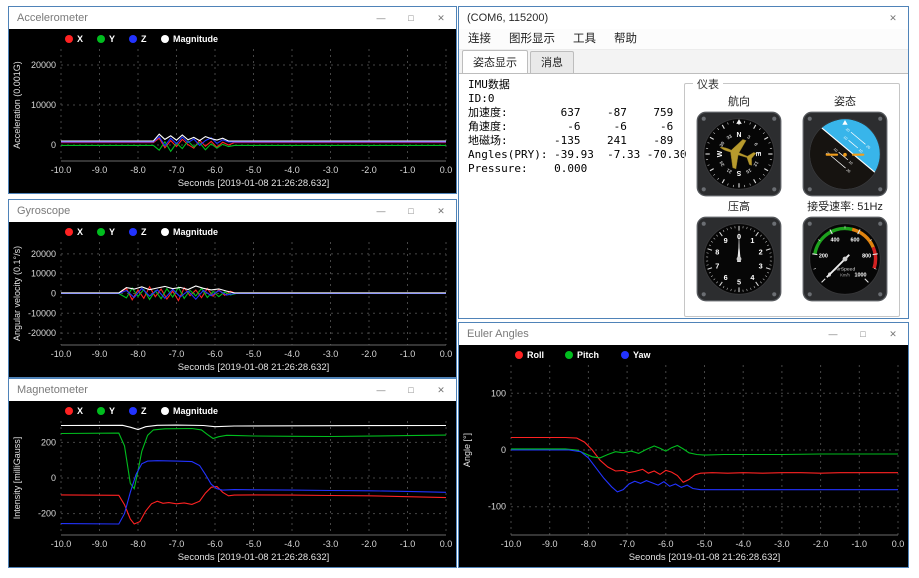 The height and width of the screenshot is (578, 919). Describe the element at coordinates (752, 240) in the screenshot. I see `svg-text: 1` at that location.